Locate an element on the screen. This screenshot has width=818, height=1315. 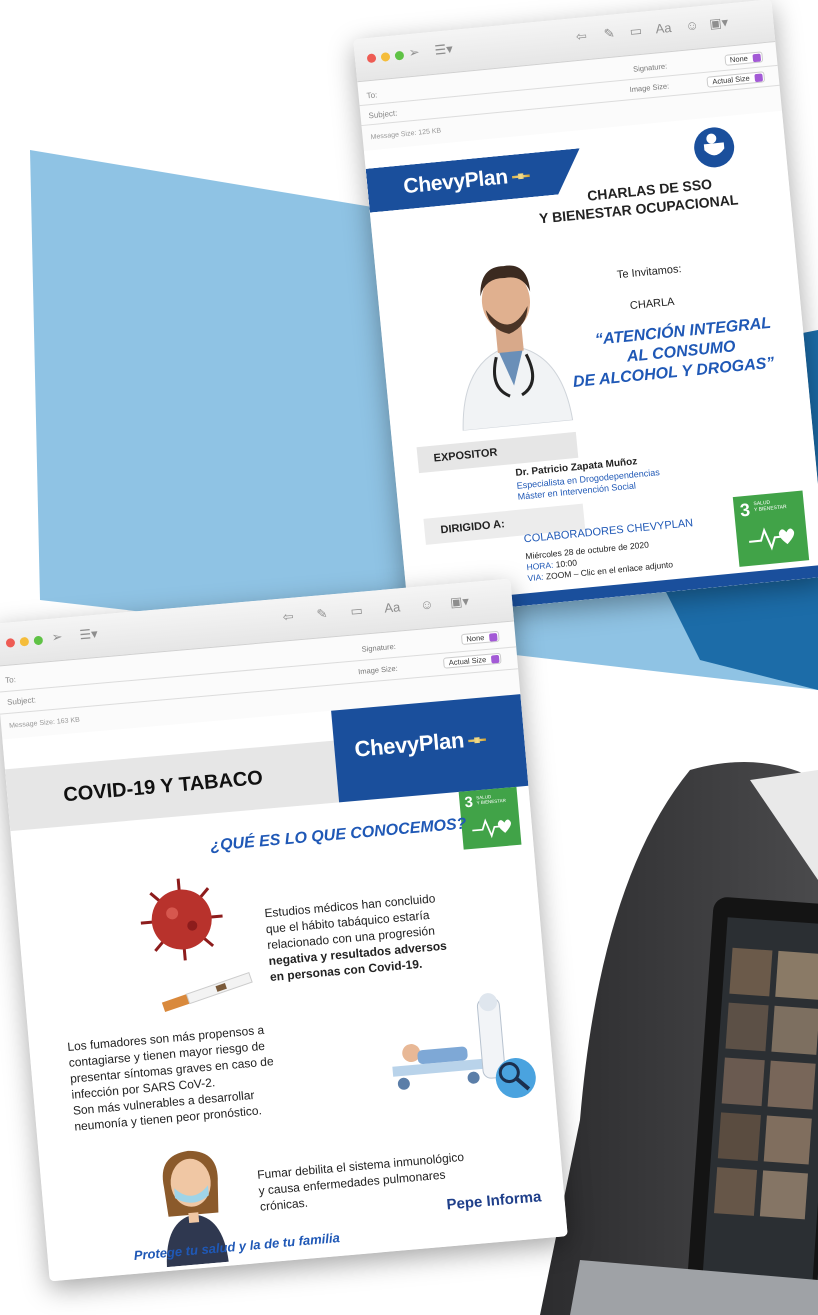
cigarette-icon is located at coordinates (207, 992).